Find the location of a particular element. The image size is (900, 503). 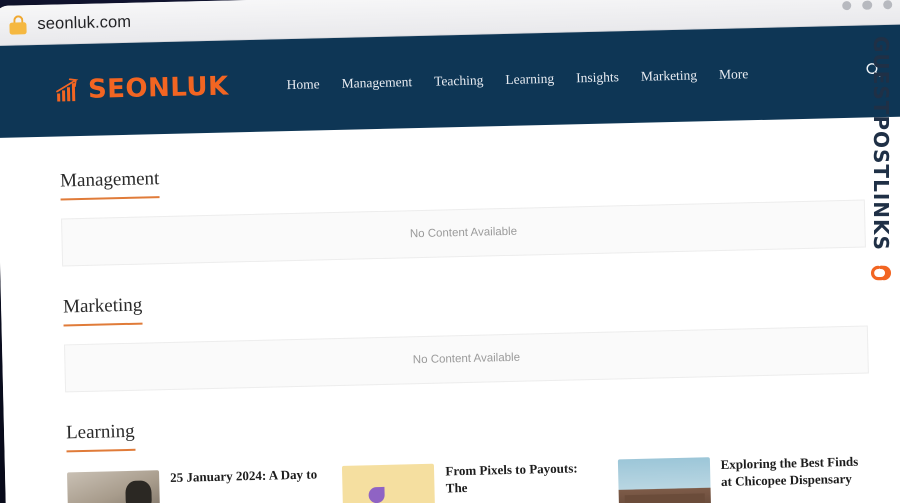

empty-message-marketing: No Content Available is located at coordinates (466, 359).